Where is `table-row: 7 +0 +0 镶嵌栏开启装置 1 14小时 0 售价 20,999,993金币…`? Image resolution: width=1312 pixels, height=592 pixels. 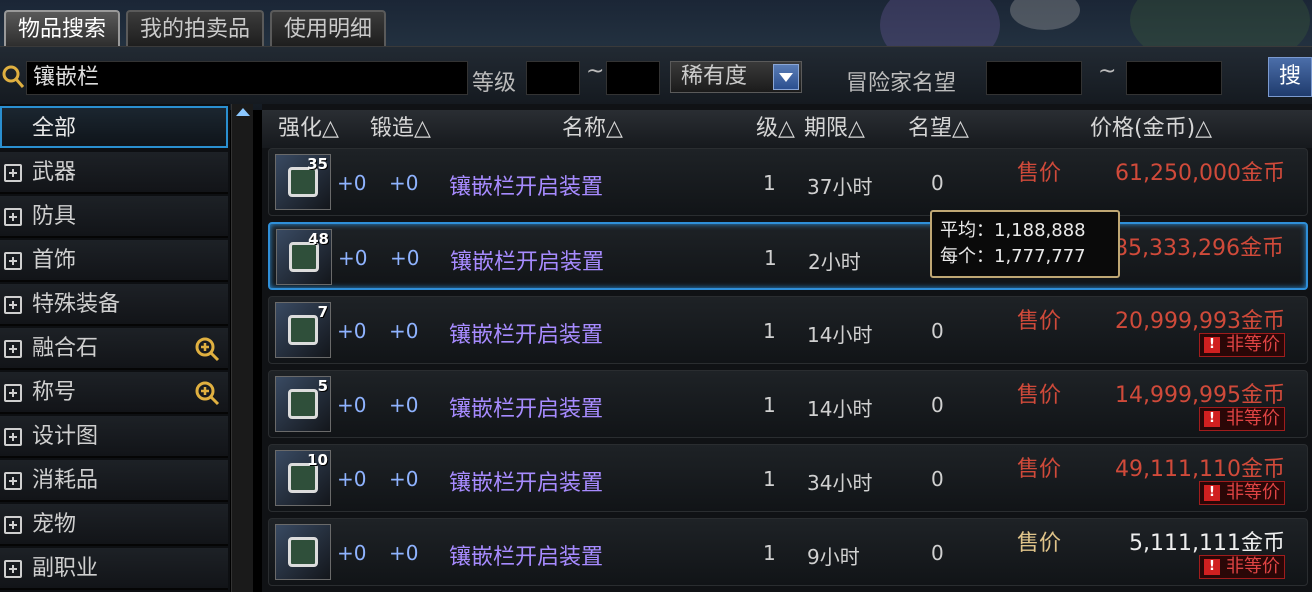
table-row: 7 +0 +0 镶嵌栏开启装置 1 14小时 0 售价 20,999,993金币… is located at coordinates (788, 330).